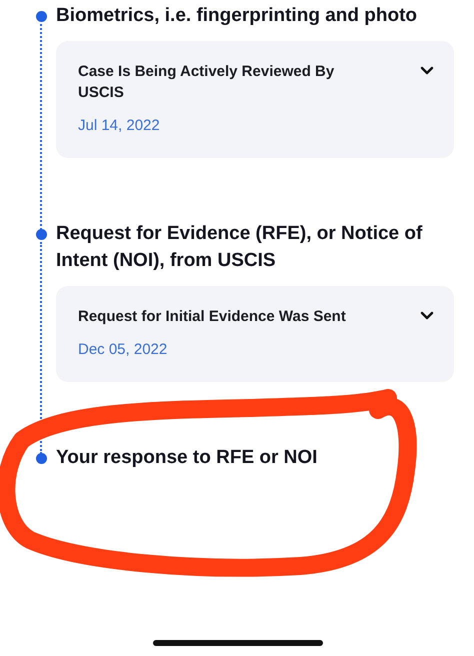  Describe the element at coordinates (123, 349) in the screenshot. I see `status-date: Dec 05, 2022` at that location.